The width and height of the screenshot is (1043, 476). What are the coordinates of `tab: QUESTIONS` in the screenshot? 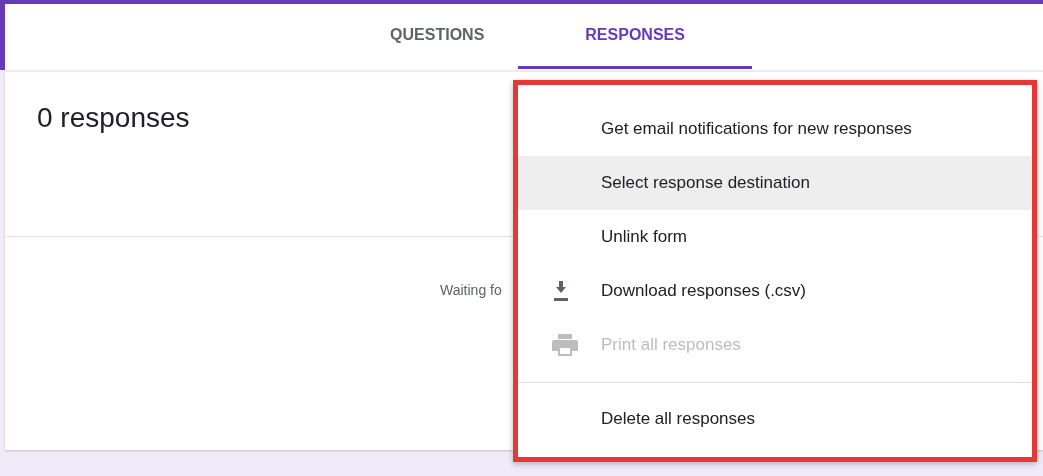 It's located at (437, 36).